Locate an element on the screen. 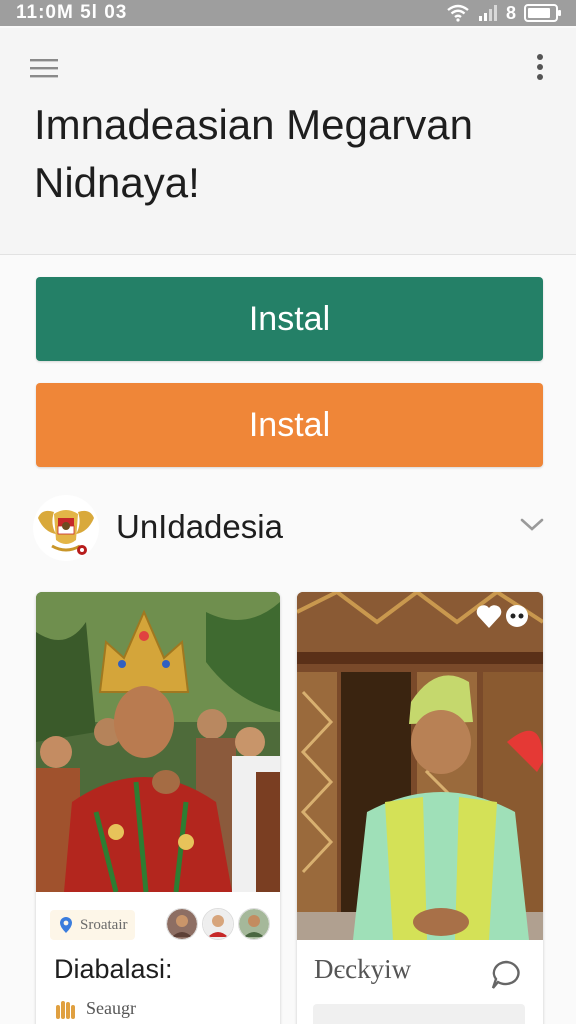  battery-icon is located at coordinates (542, 13).